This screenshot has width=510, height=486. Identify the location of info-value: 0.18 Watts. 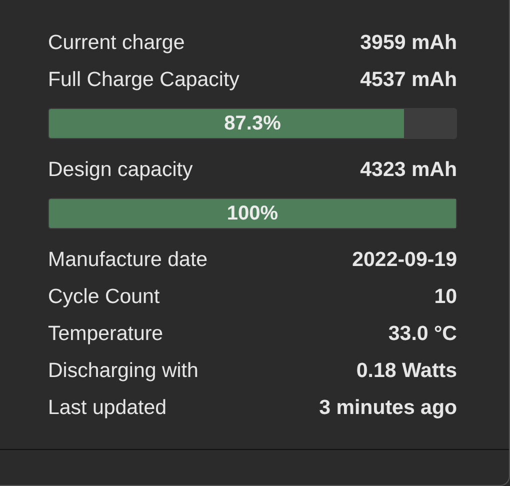
(406, 370).